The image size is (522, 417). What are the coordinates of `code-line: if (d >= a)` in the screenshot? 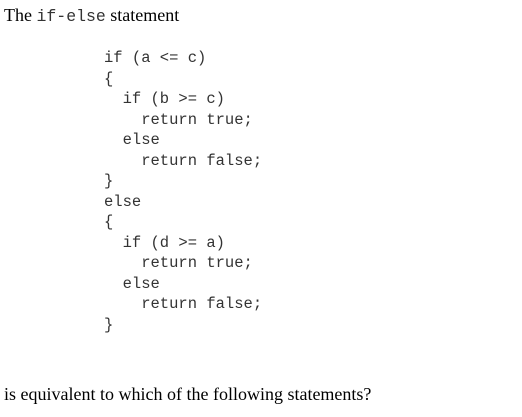 It's located at (164, 242).